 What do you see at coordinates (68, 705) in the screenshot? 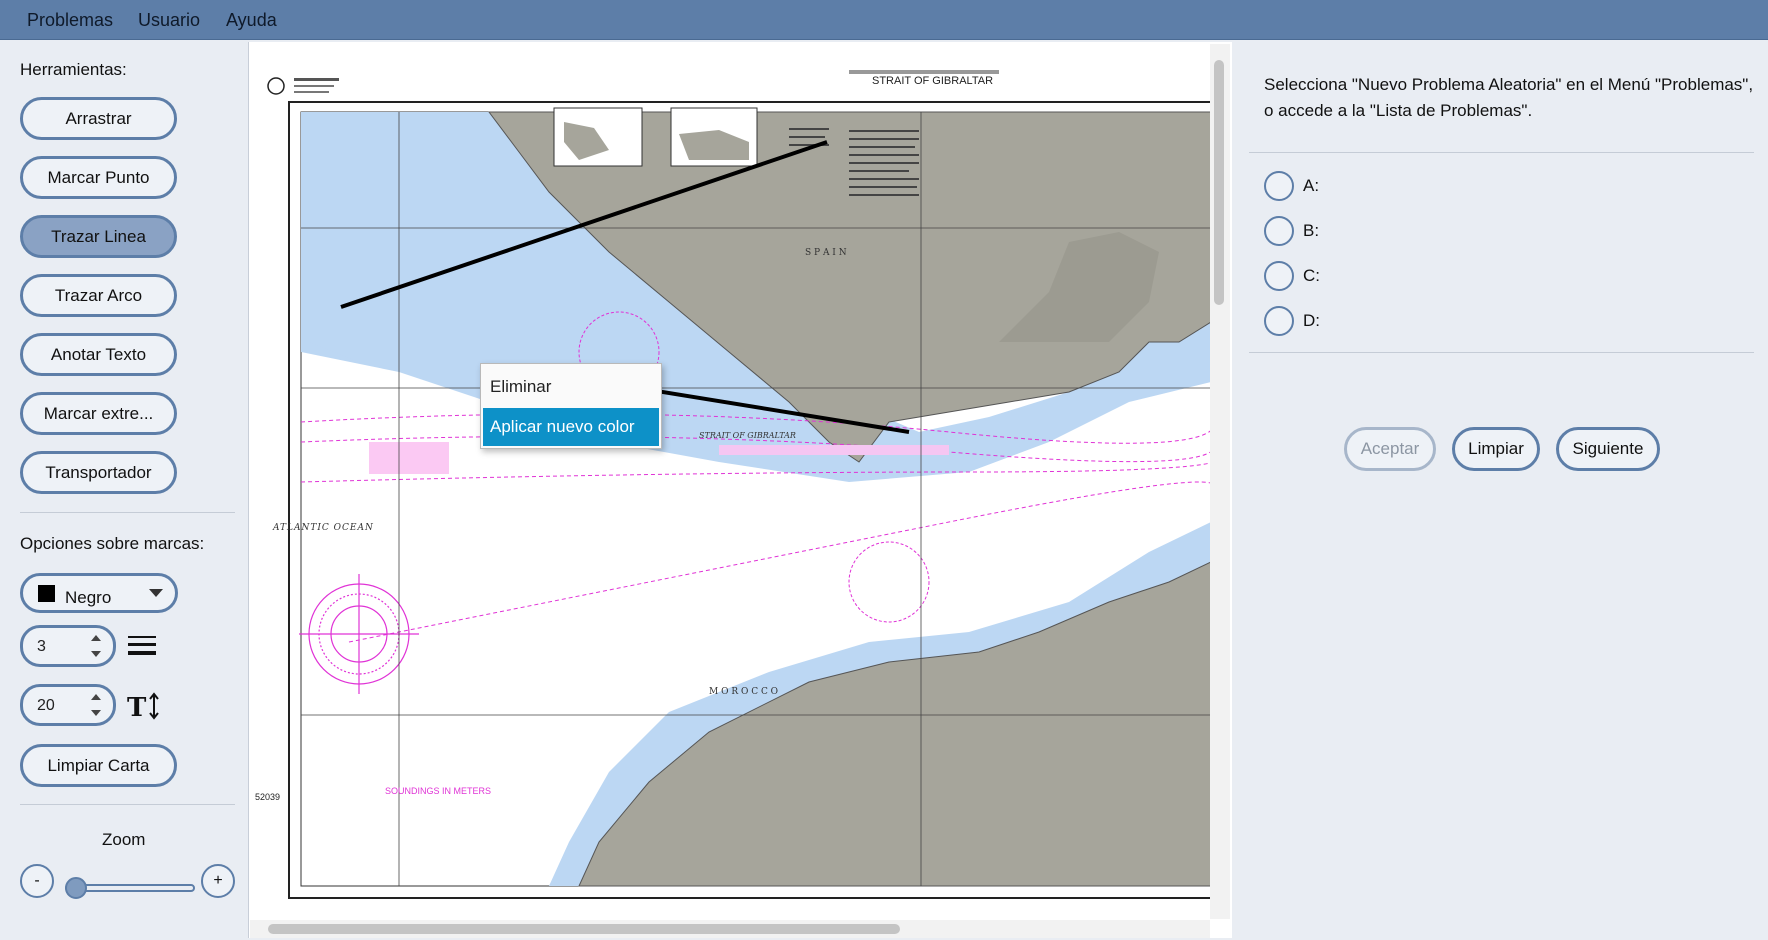
I see `font-size-stepper: 20` at bounding box center [68, 705].